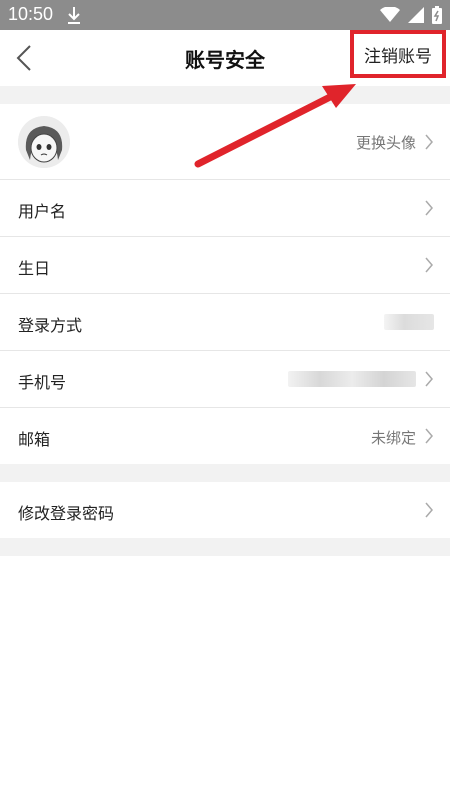  What do you see at coordinates (225, 208) in the screenshot?
I see `username-row: 用户名` at bounding box center [225, 208].